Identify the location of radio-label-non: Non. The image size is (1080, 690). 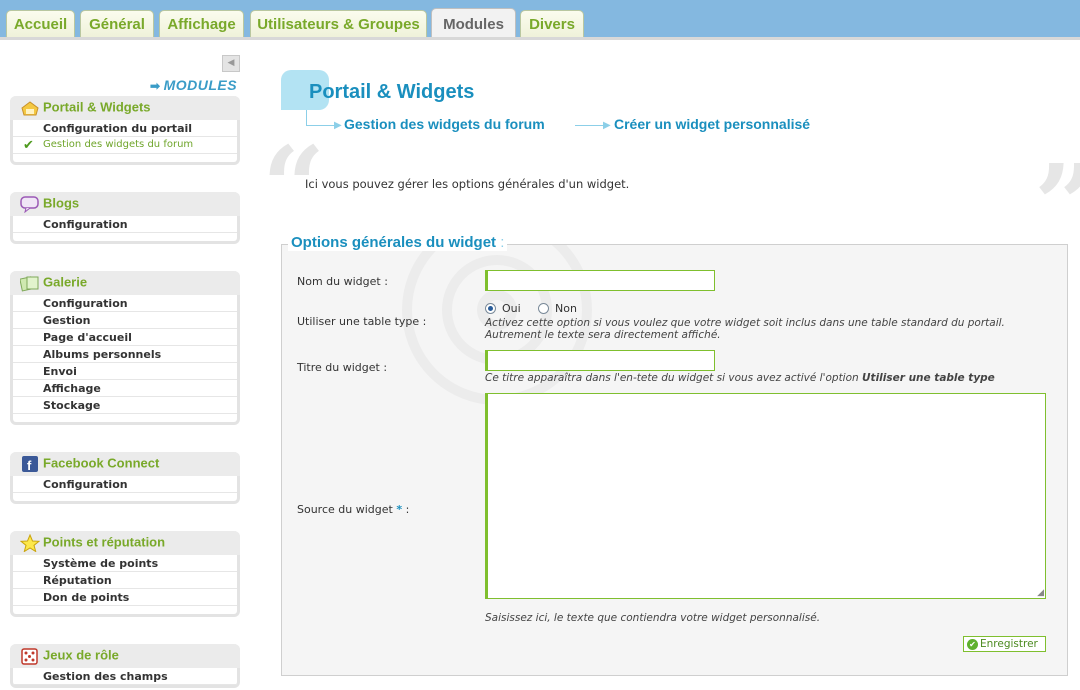
(566, 308).